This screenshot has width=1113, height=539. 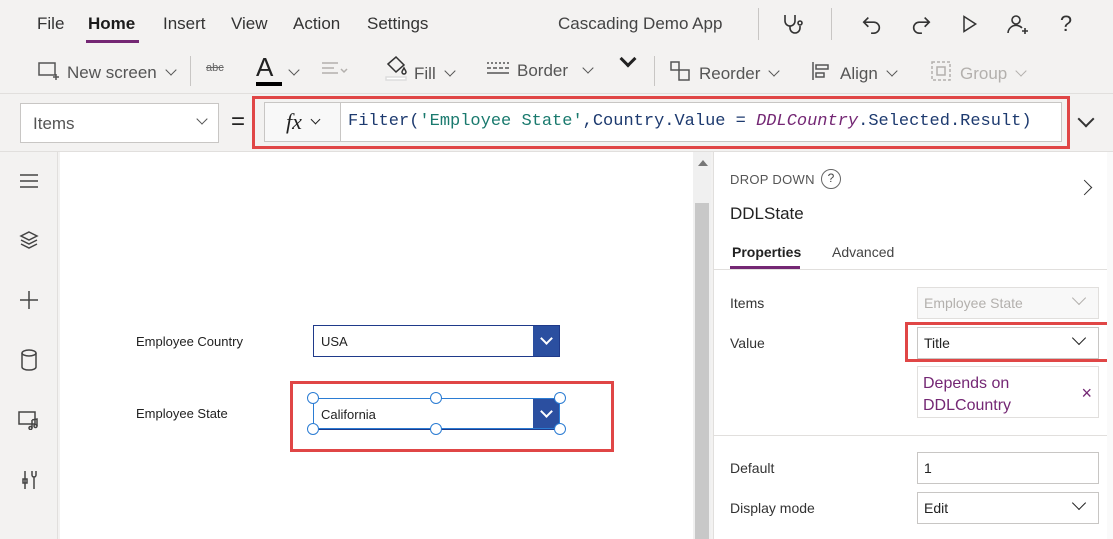 What do you see at coordinates (669, 121) in the screenshot?
I see `formula-comparison: ,Country.Value =` at bounding box center [669, 121].